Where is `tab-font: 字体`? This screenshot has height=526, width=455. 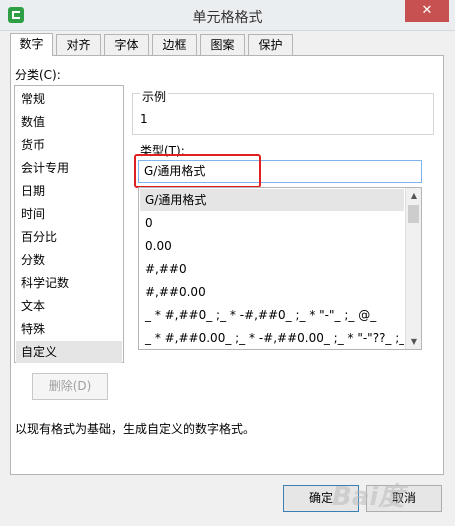
tab-font: 字体 is located at coordinates (126, 44).